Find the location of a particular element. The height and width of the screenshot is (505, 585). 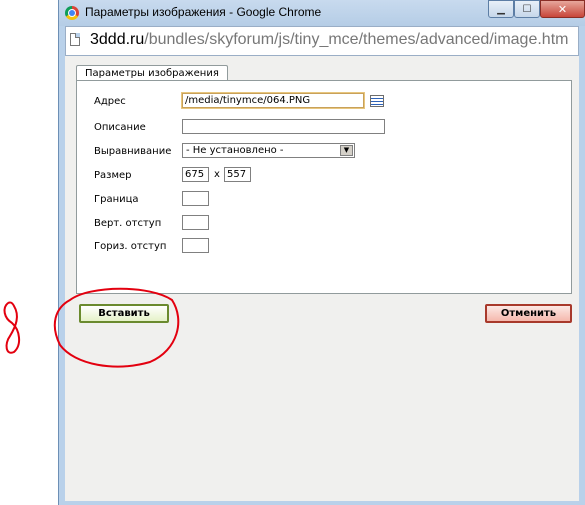

align-label: Выравнивание is located at coordinates (133, 151).